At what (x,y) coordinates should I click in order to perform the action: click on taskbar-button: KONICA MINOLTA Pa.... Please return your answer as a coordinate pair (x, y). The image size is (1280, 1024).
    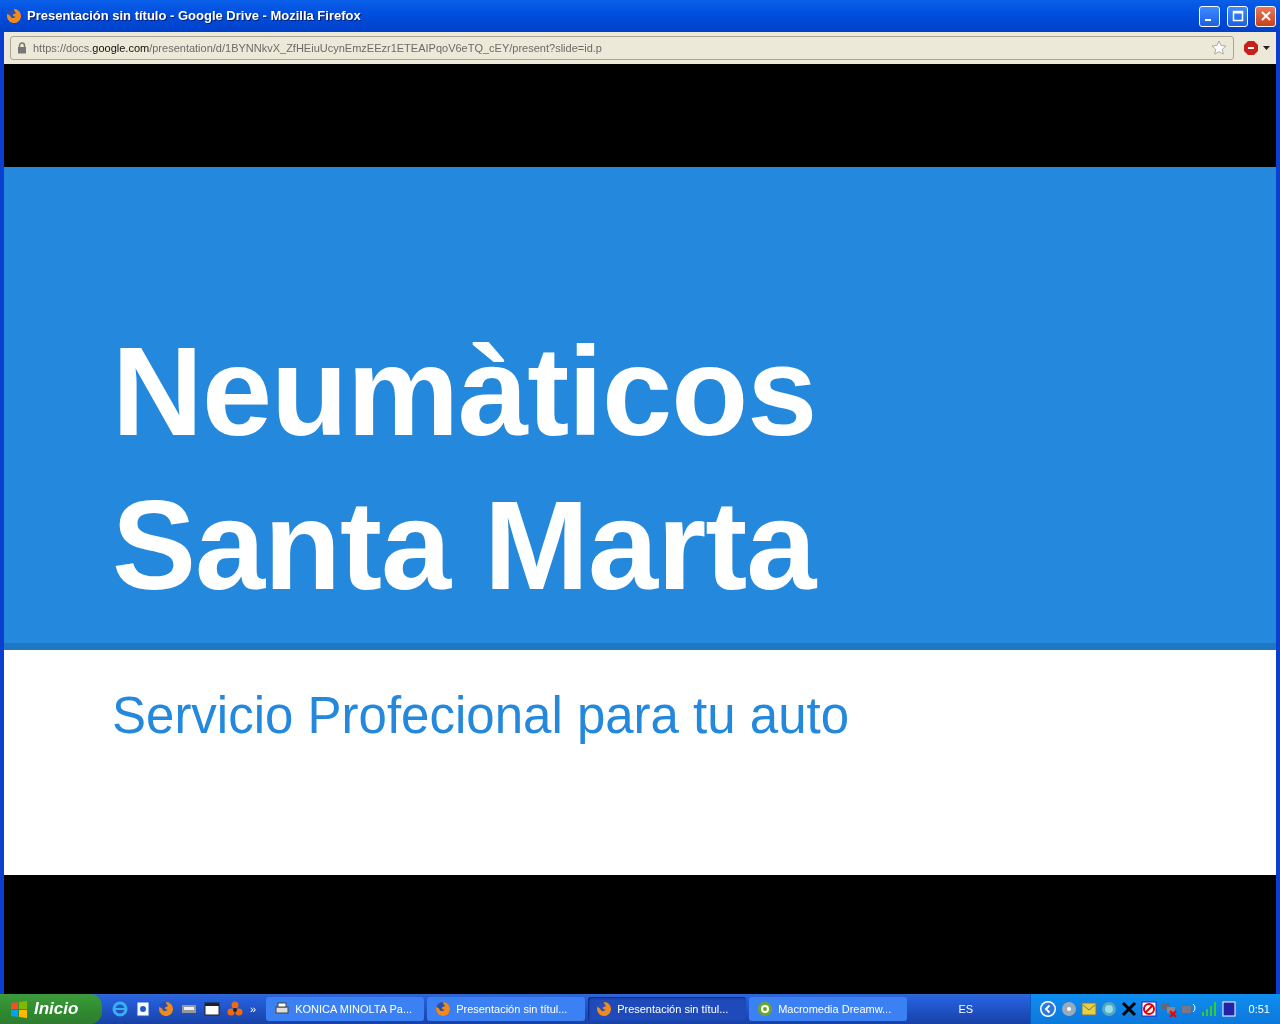
    Looking at the image, I should click on (345, 1009).